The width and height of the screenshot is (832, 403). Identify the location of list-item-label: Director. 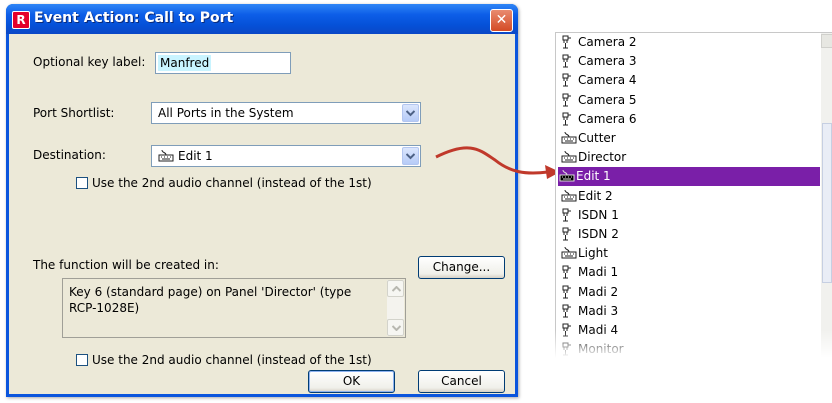
(602, 157).